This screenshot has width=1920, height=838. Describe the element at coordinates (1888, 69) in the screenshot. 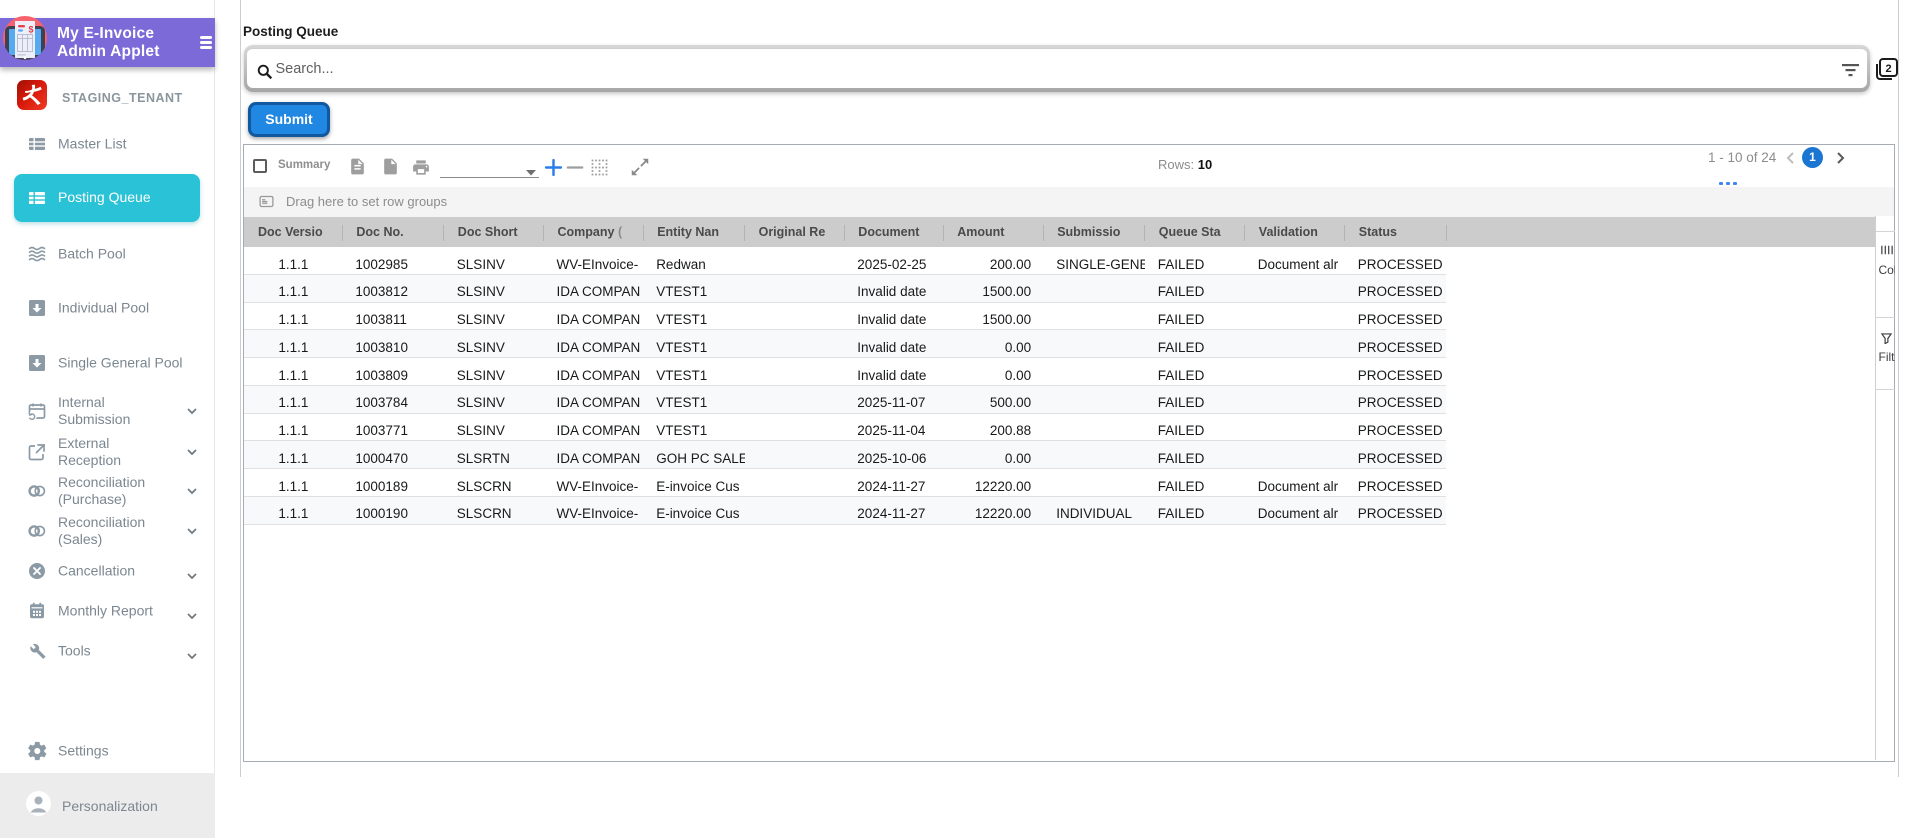

I see `svg-text: 2` at that location.